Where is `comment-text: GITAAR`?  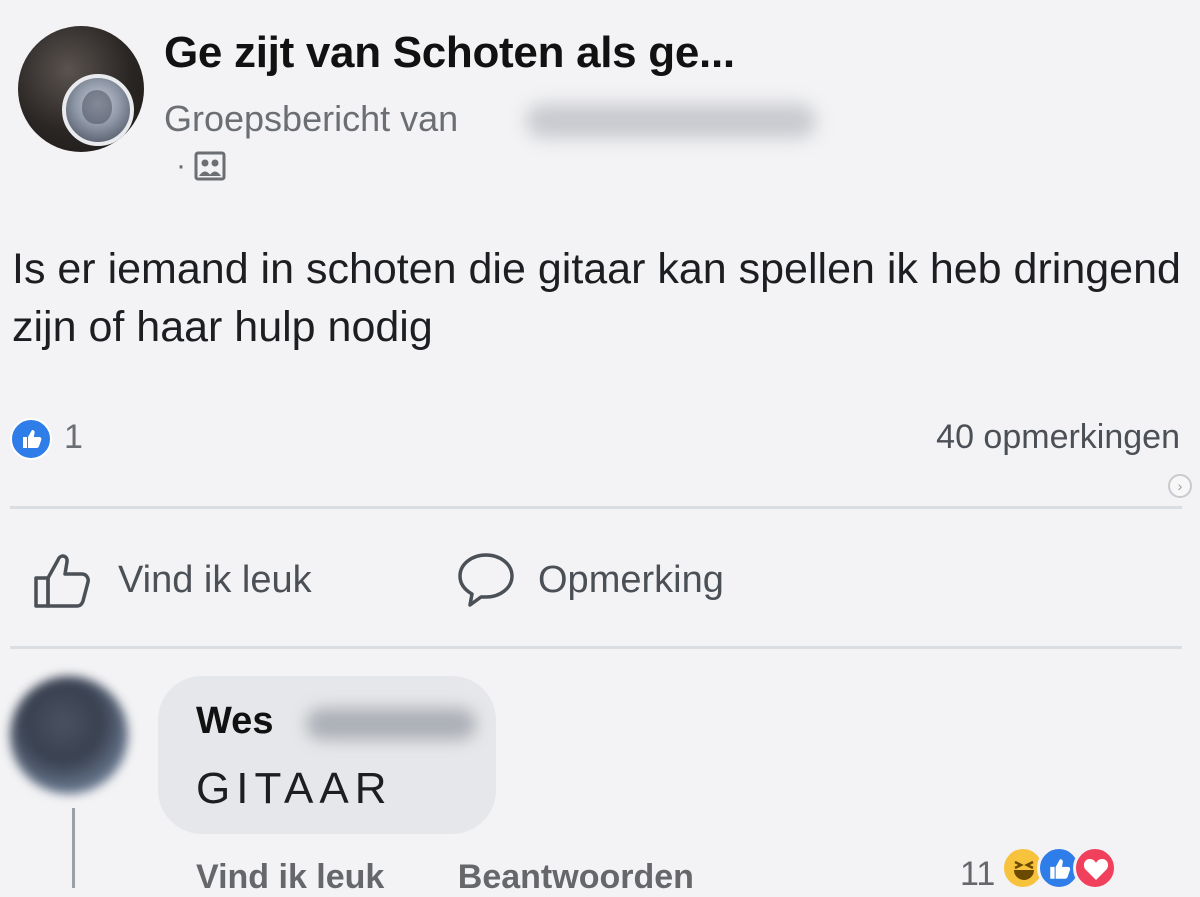
comment-text: GITAAR is located at coordinates (294, 788).